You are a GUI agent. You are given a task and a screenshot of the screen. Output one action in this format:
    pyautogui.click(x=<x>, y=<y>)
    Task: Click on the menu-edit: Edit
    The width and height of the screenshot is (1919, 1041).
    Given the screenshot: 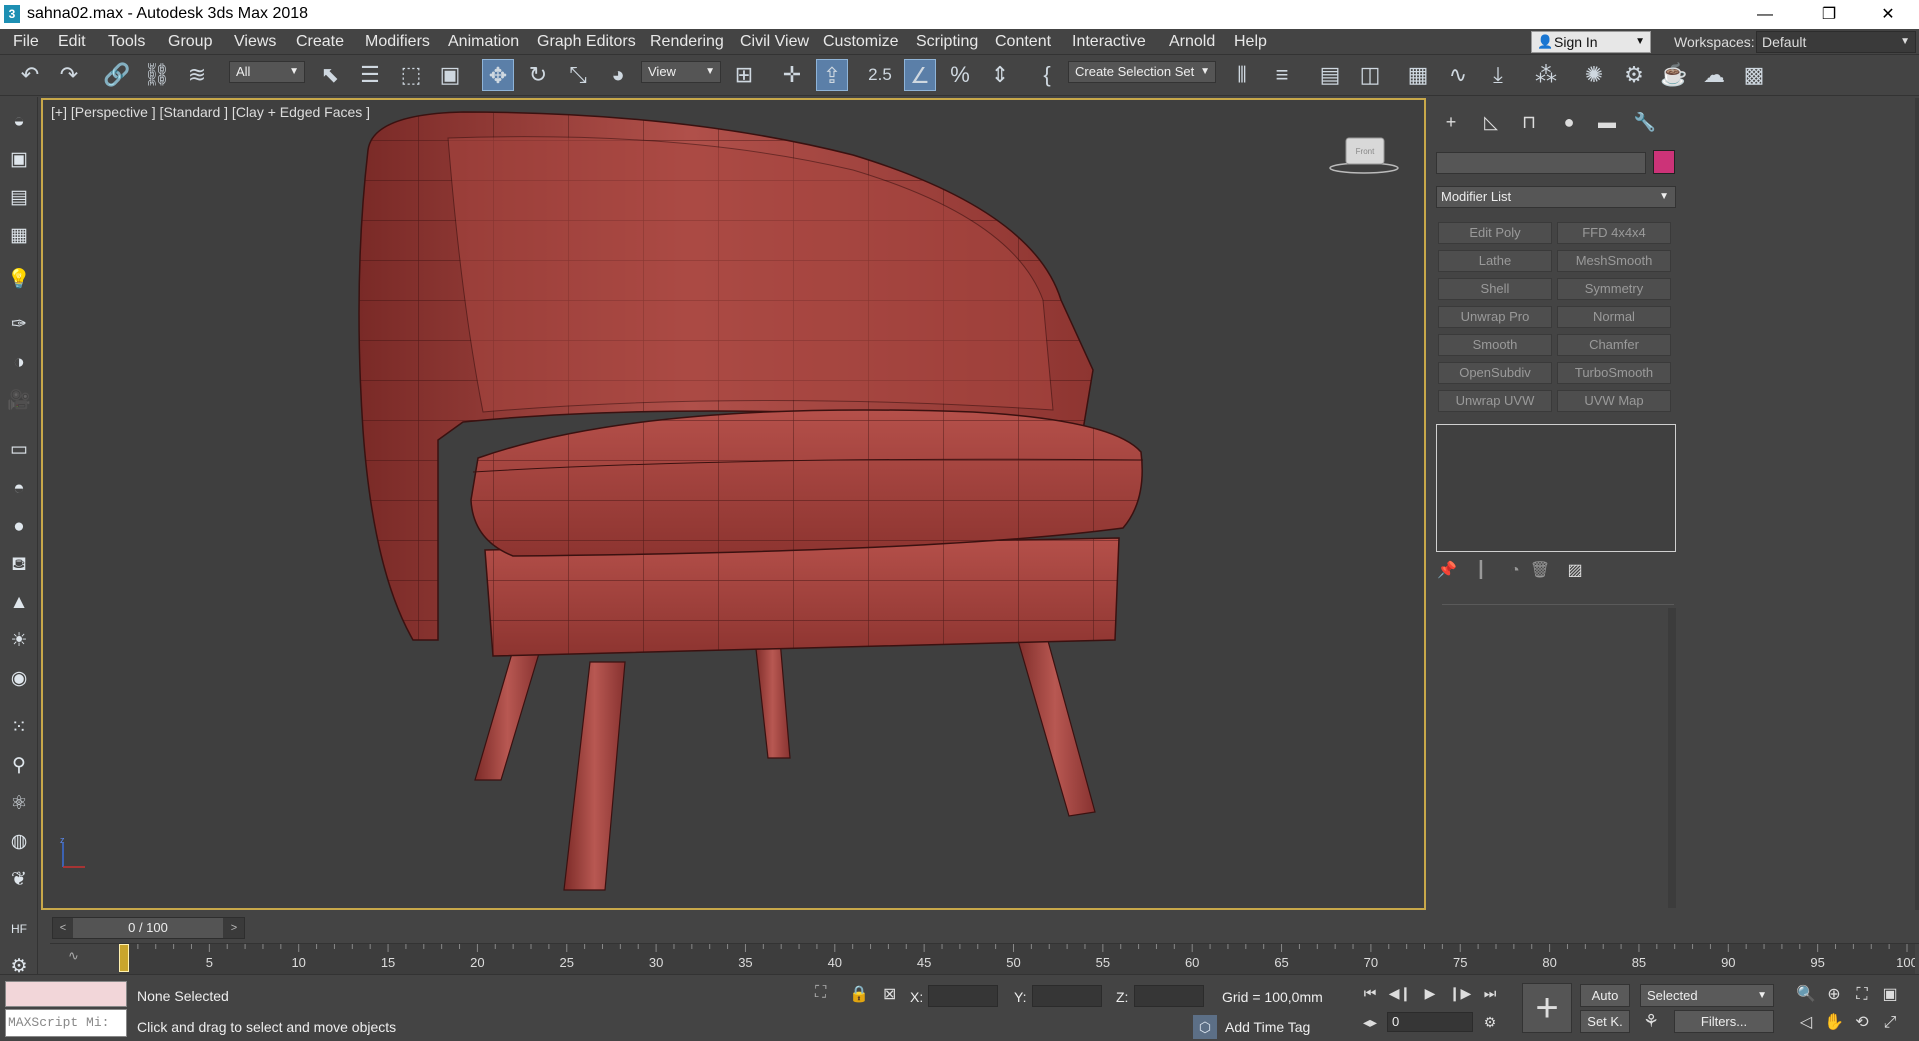 What is the action you would take?
    pyautogui.click(x=72, y=42)
    